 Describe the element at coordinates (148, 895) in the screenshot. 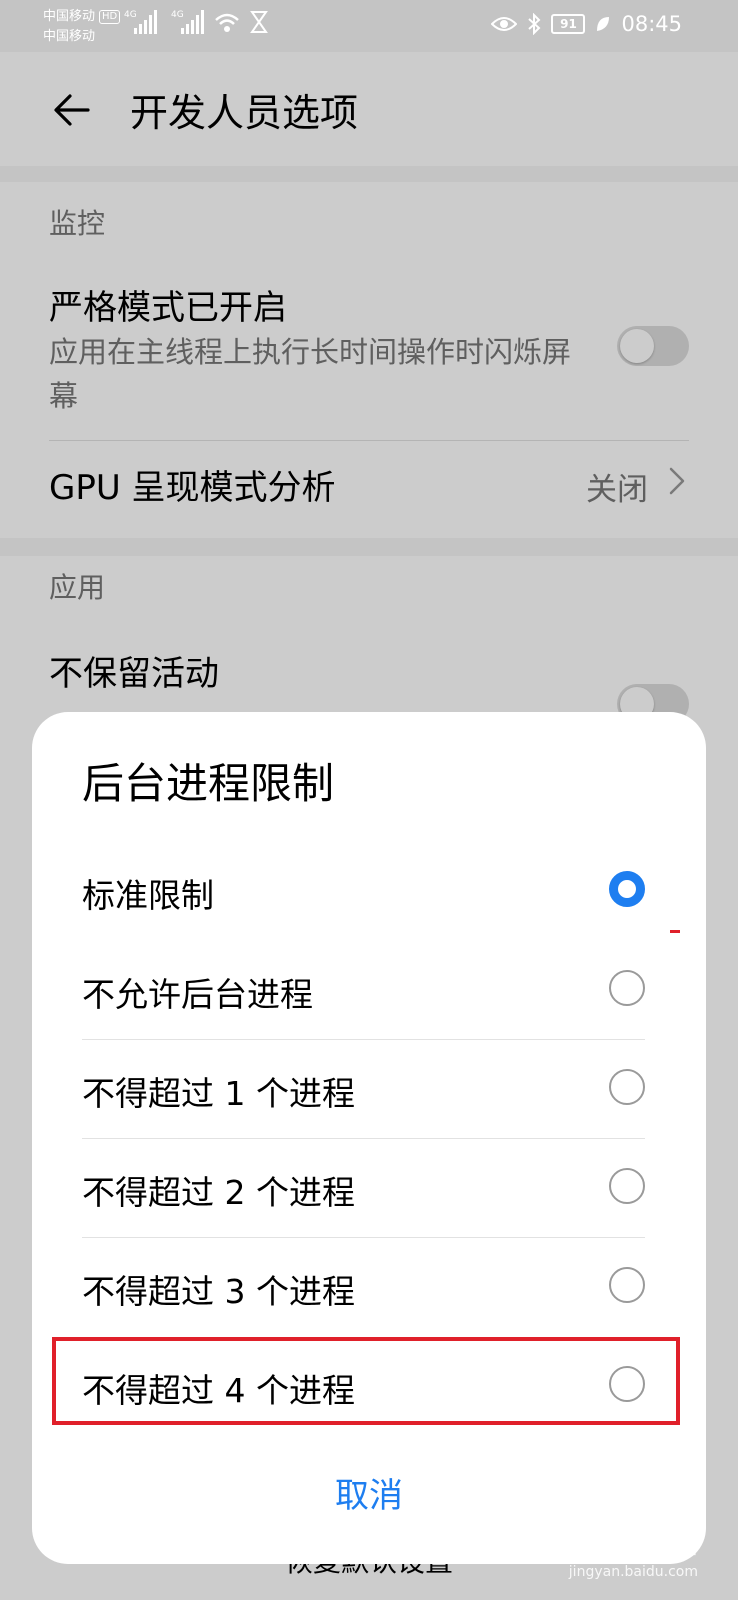

I see `option-label: 标准限制` at that location.